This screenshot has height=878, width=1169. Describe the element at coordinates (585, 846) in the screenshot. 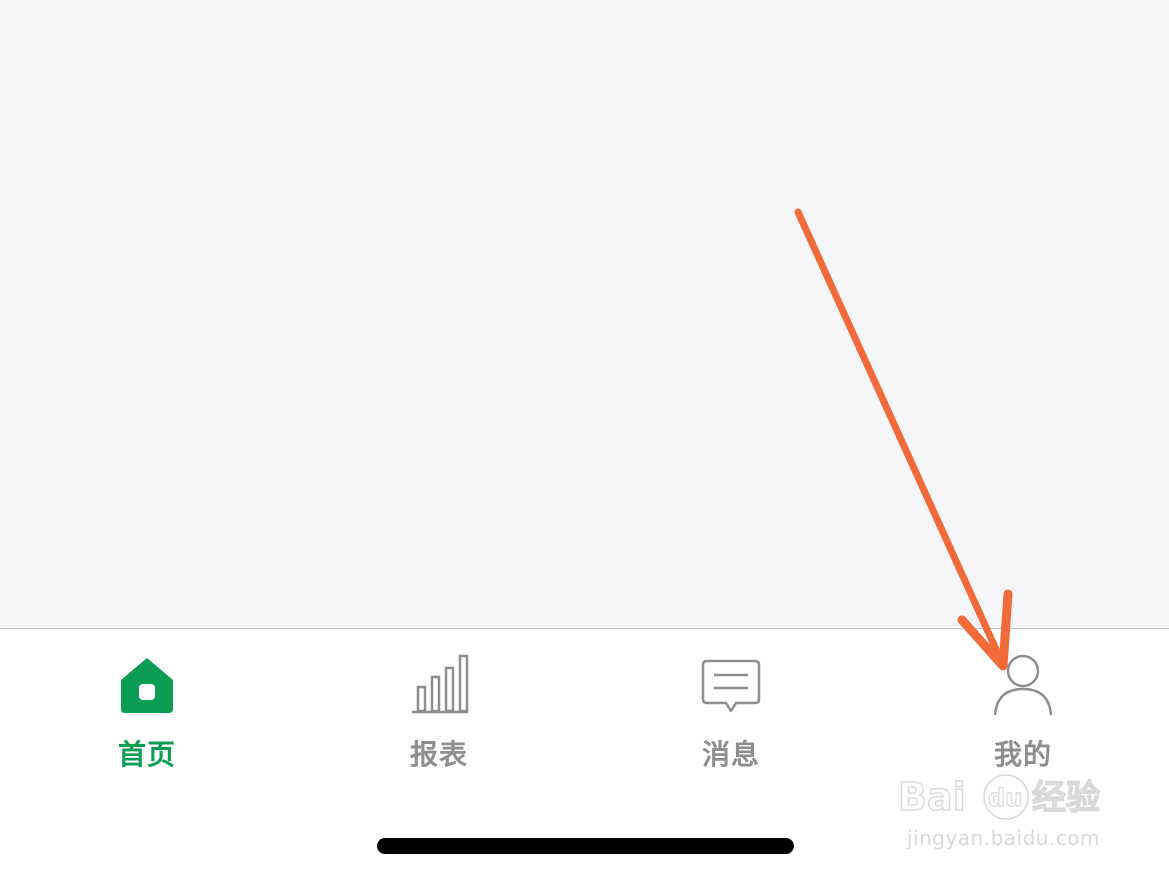

I see `home-indicator` at that location.